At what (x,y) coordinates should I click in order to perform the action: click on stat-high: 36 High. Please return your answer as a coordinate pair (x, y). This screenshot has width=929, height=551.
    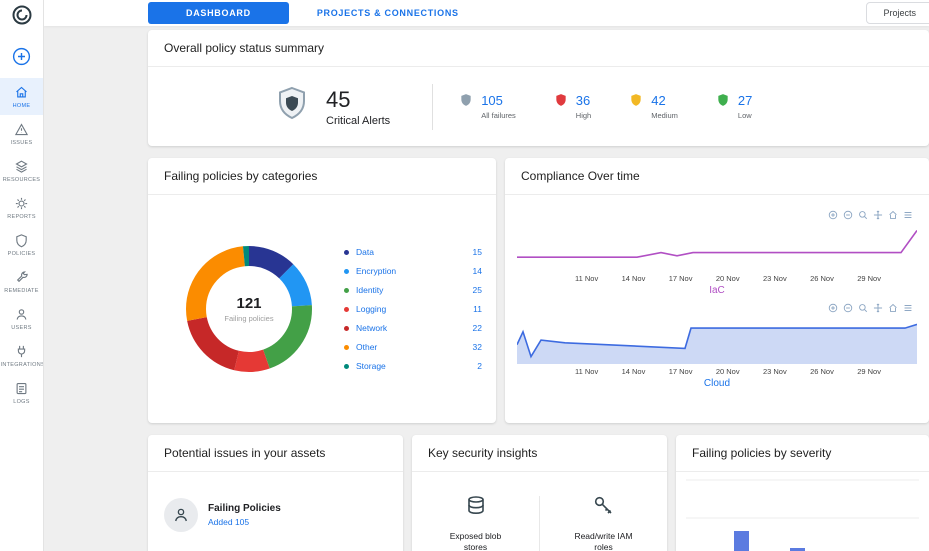
    Looking at the image, I should click on (572, 106).